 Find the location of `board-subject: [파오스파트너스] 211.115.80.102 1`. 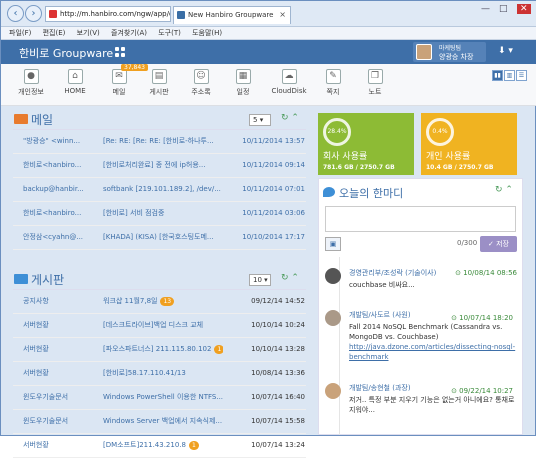

board-subject: [파오스파트너스] 211.115.80.102 1 is located at coordinates (163, 349).